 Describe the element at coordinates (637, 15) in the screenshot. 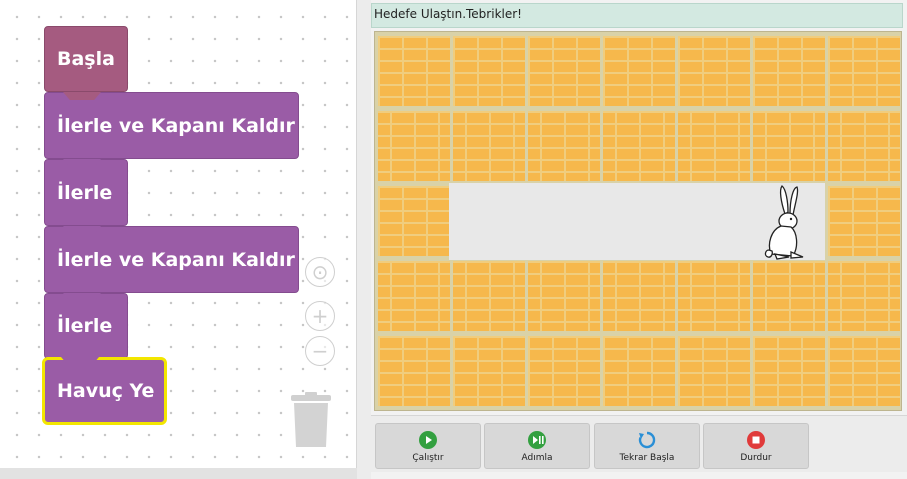

I see `status-message: Hedefe Ulaştın.Tebrikler!` at that location.